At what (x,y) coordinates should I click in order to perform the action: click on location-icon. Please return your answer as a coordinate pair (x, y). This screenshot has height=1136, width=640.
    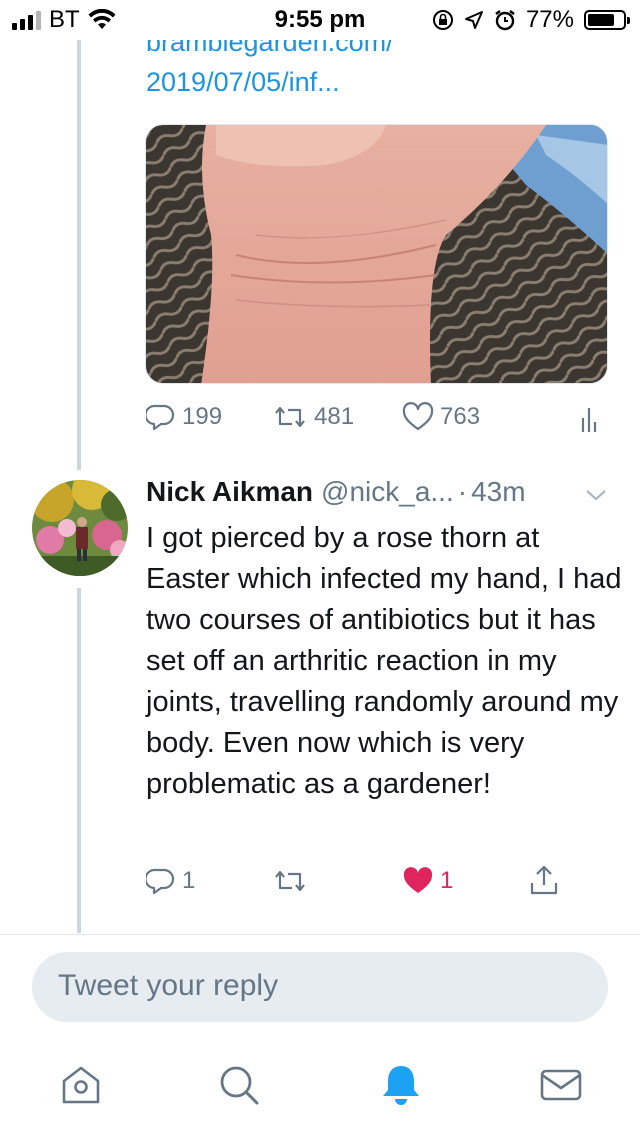
    Looking at the image, I should click on (473, 20).